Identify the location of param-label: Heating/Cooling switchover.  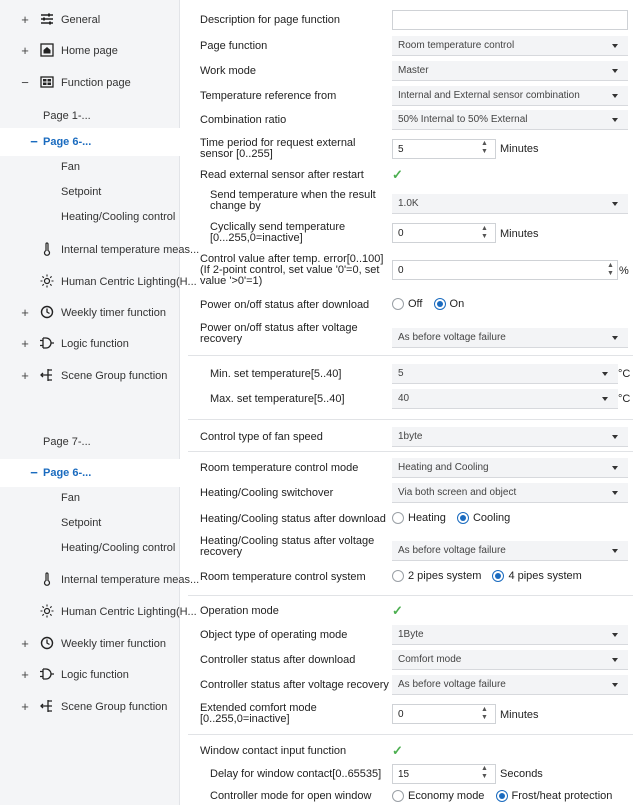
(267, 492).